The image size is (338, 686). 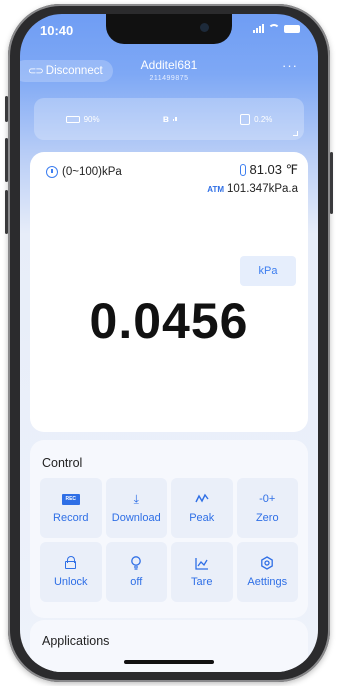 I want to click on download-label: Download, so click(x=136, y=518).